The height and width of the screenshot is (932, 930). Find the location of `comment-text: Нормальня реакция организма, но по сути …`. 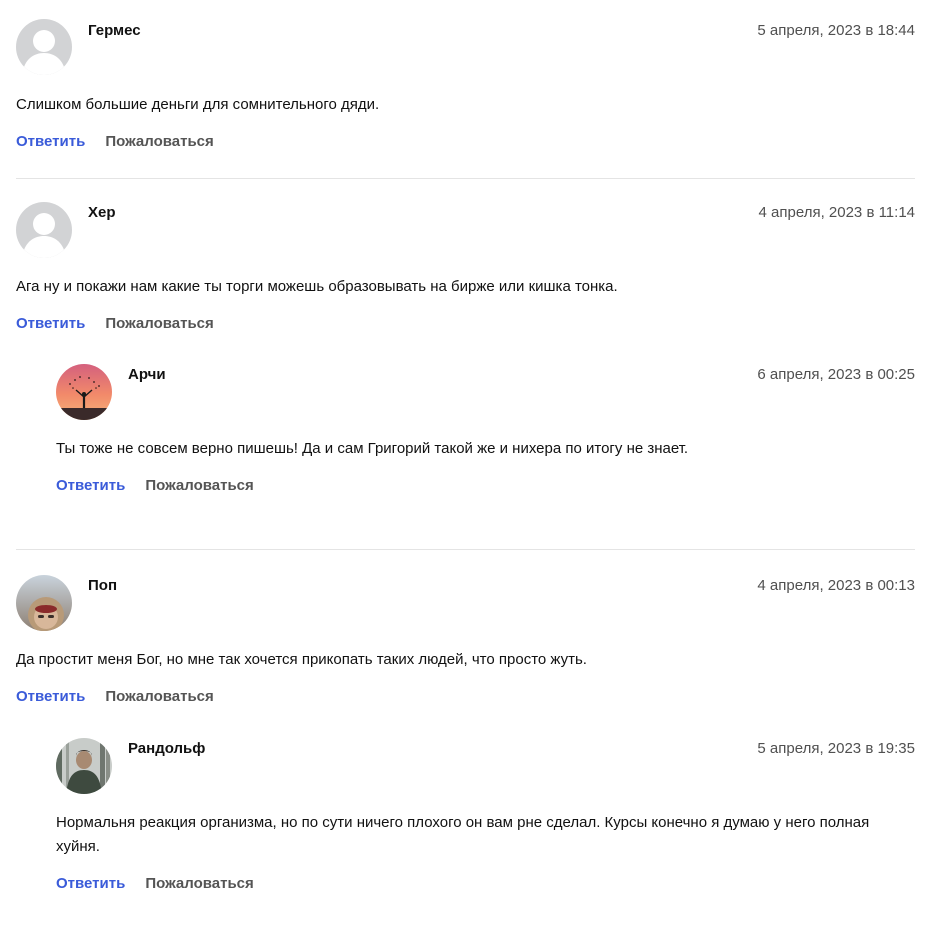

comment-text: Нормальня реакция организма, но по сути … is located at coordinates (463, 834).